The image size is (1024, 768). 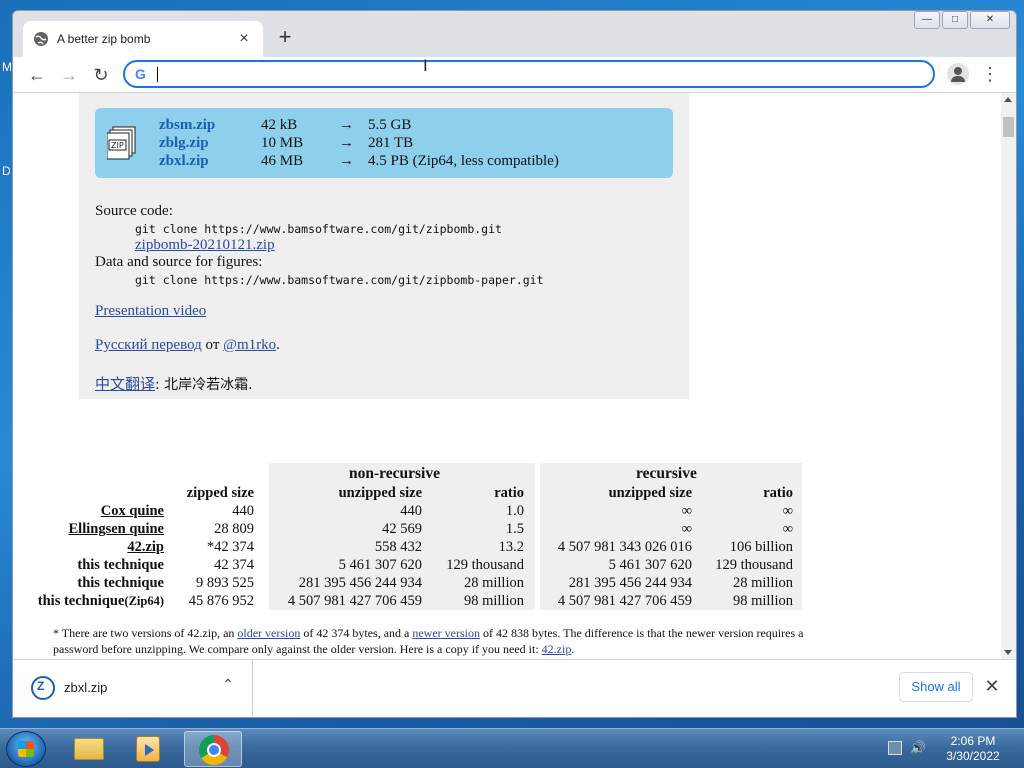 What do you see at coordinates (41, 39) in the screenshot?
I see `globe-icon` at bounding box center [41, 39].